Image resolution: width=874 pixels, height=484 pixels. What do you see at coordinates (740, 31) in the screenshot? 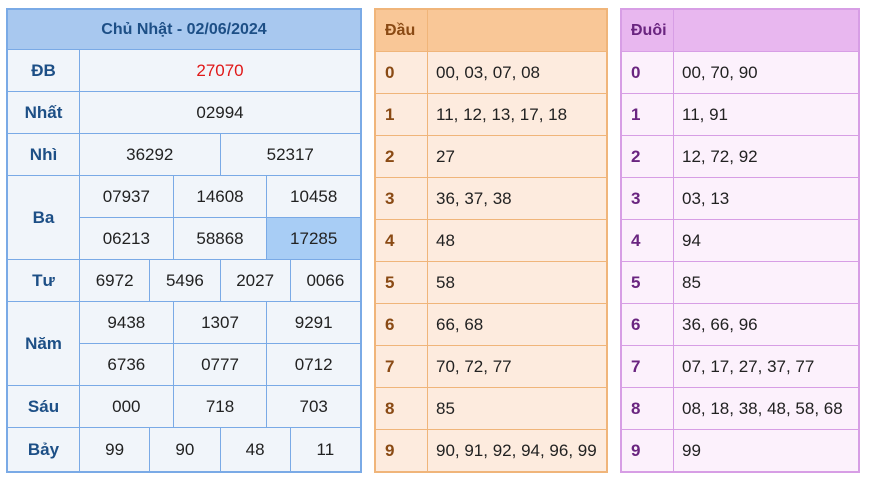
I see `duoi-header: Đuôi` at bounding box center [740, 31].